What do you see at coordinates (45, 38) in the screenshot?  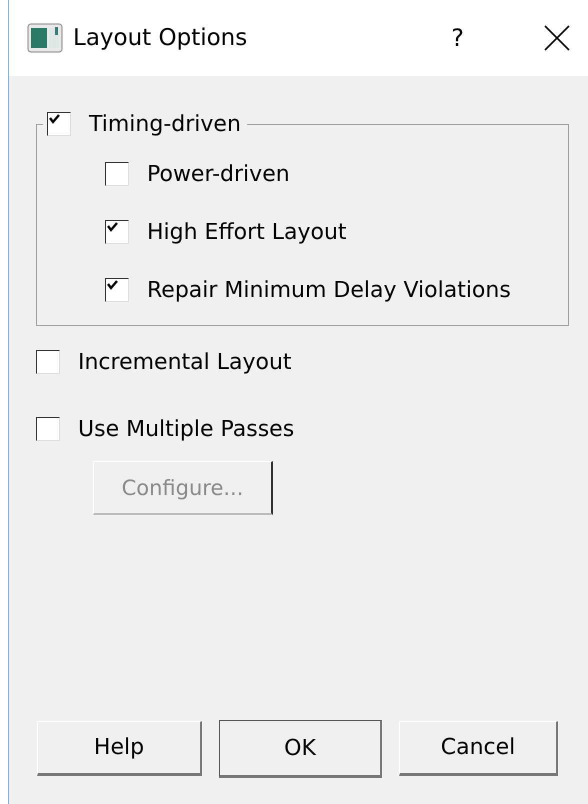 I see `window-app-icon` at bounding box center [45, 38].